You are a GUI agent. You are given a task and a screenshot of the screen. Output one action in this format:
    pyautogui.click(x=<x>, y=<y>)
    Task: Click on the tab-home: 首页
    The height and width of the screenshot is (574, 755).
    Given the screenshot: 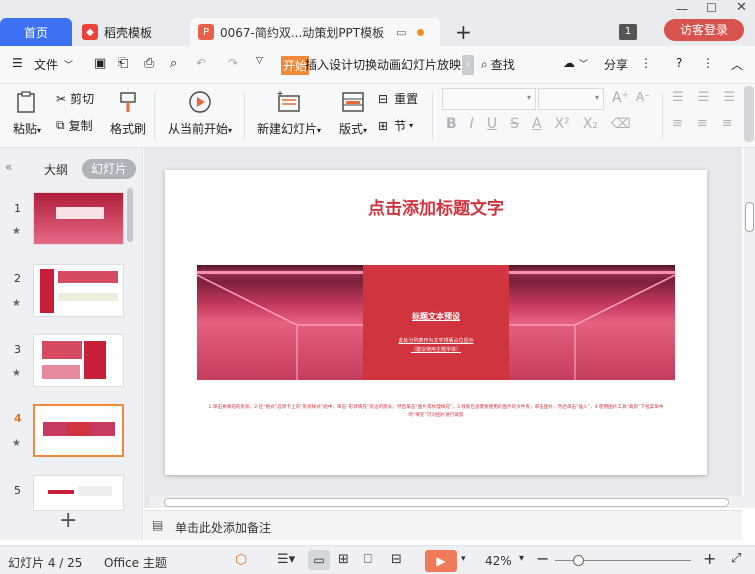 What is the action you would take?
    pyautogui.click(x=36, y=32)
    